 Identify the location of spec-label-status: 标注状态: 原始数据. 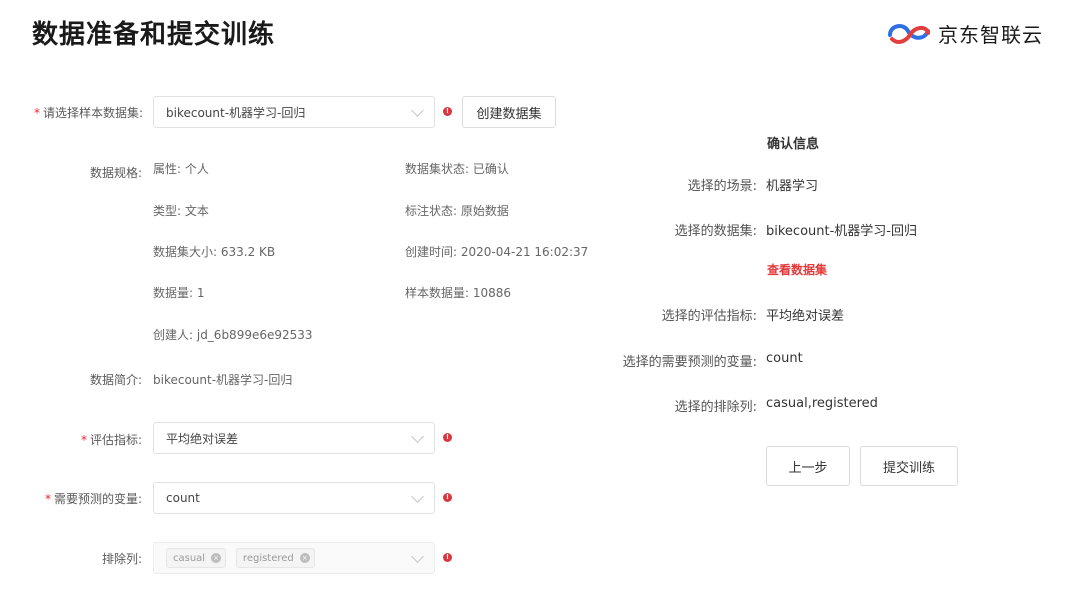
(457, 211).